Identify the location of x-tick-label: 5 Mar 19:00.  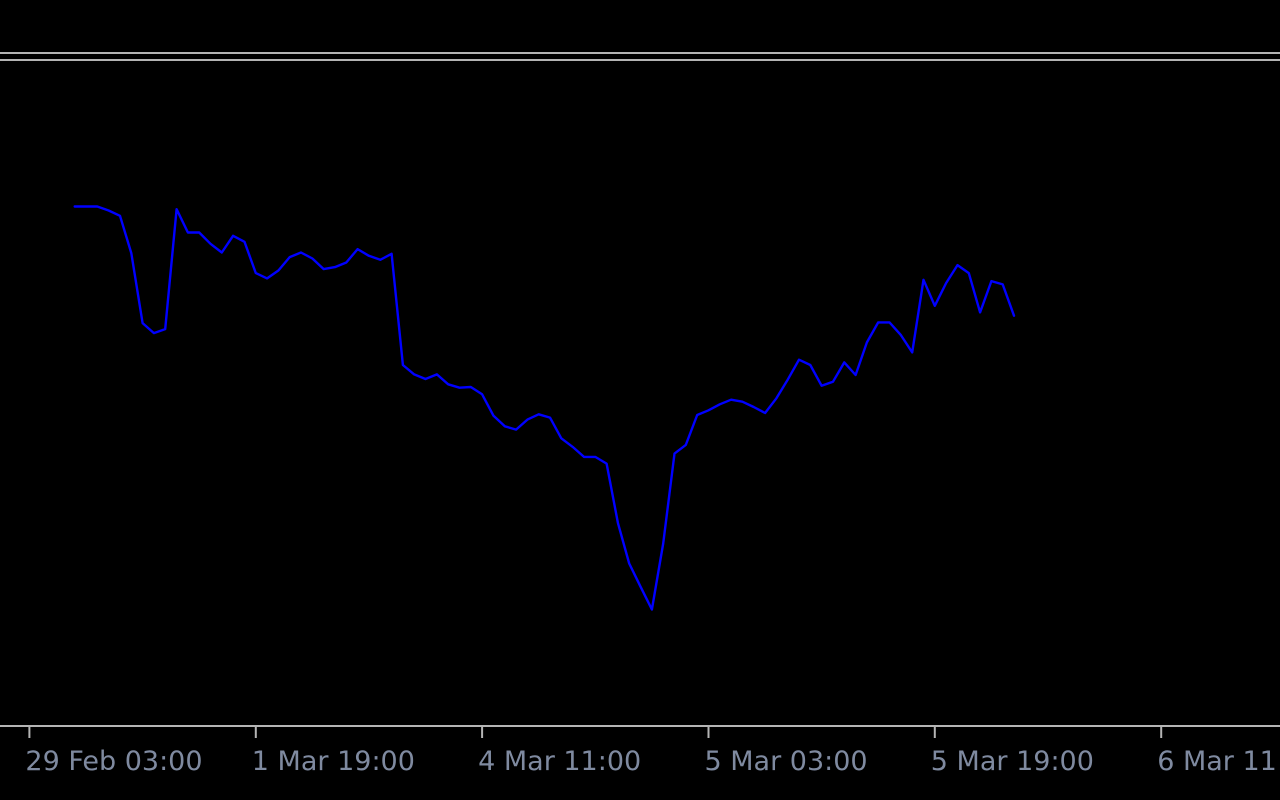
(1012, 761).